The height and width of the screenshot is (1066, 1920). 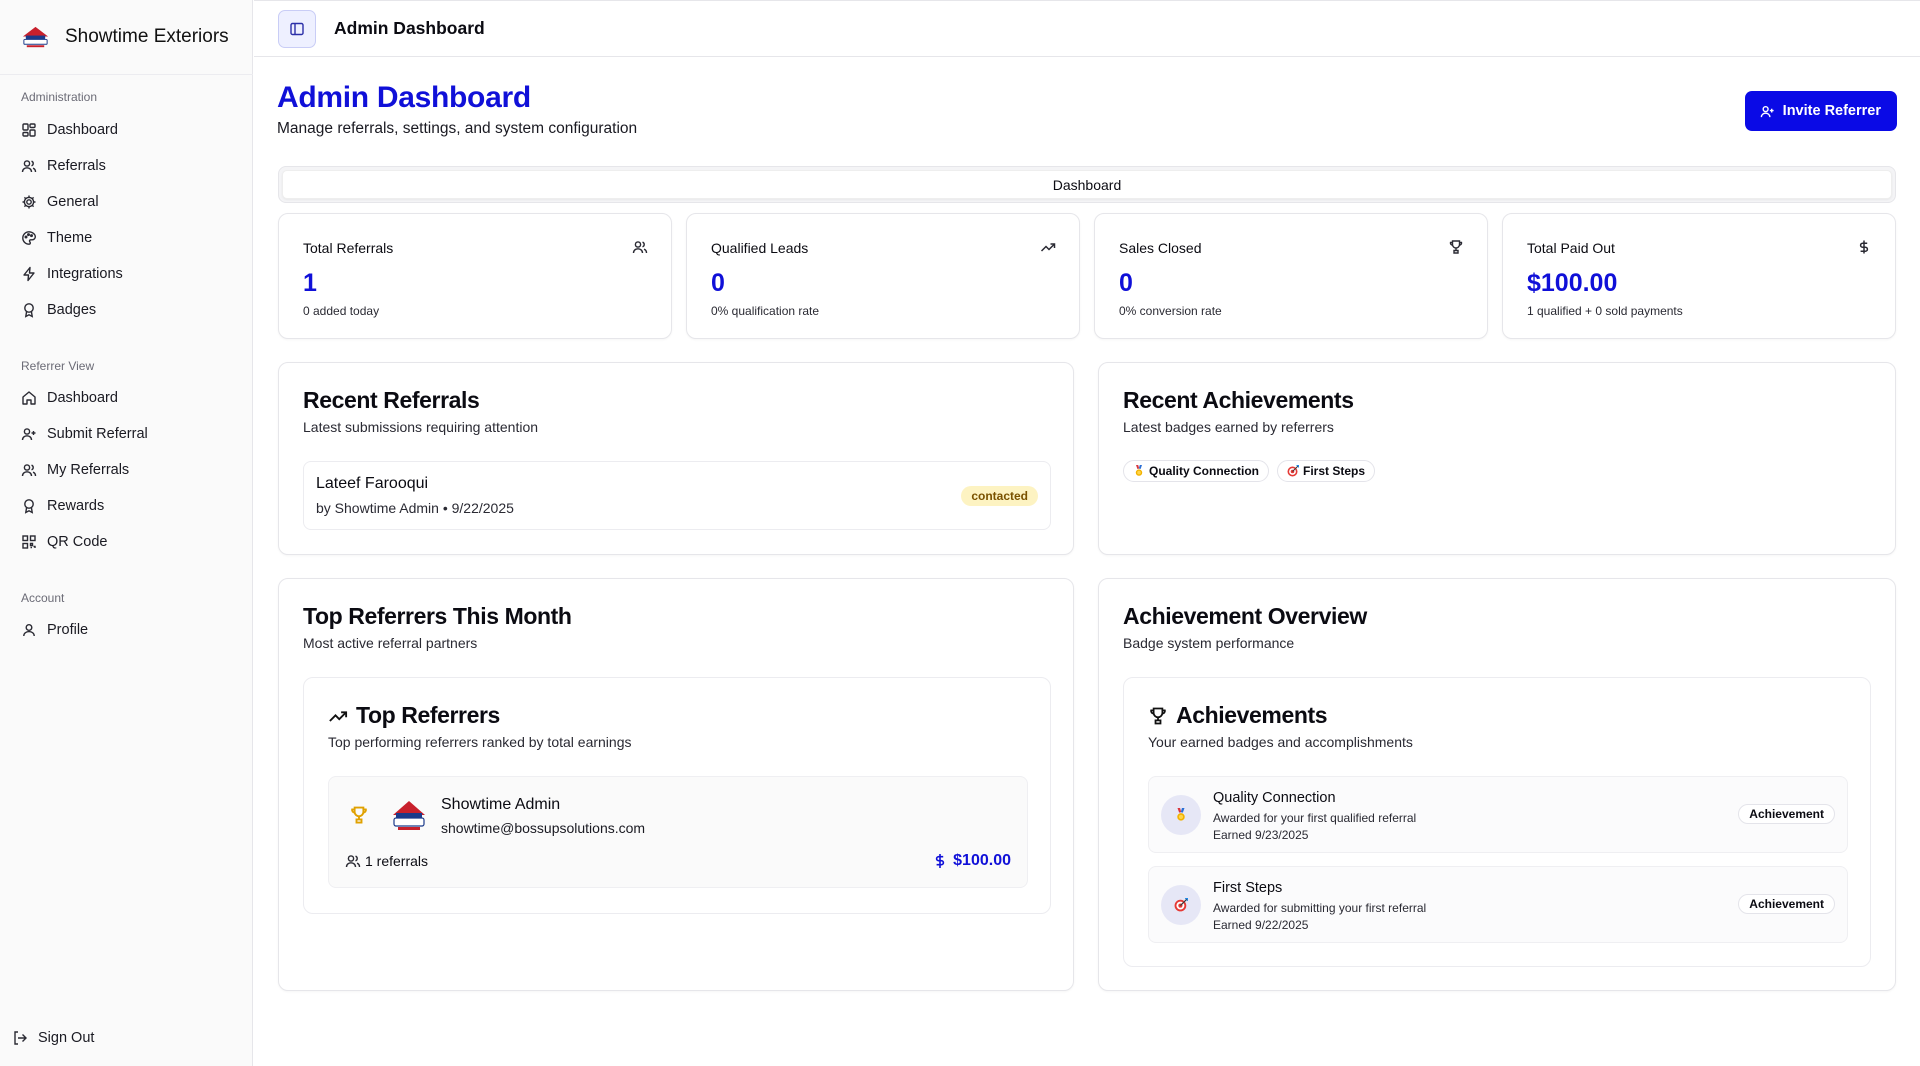 What do you see at coordinates (147, 36) in the screenshot?
I see `brand-name: Showtime Exteriors` at bounding box center [147, 36].